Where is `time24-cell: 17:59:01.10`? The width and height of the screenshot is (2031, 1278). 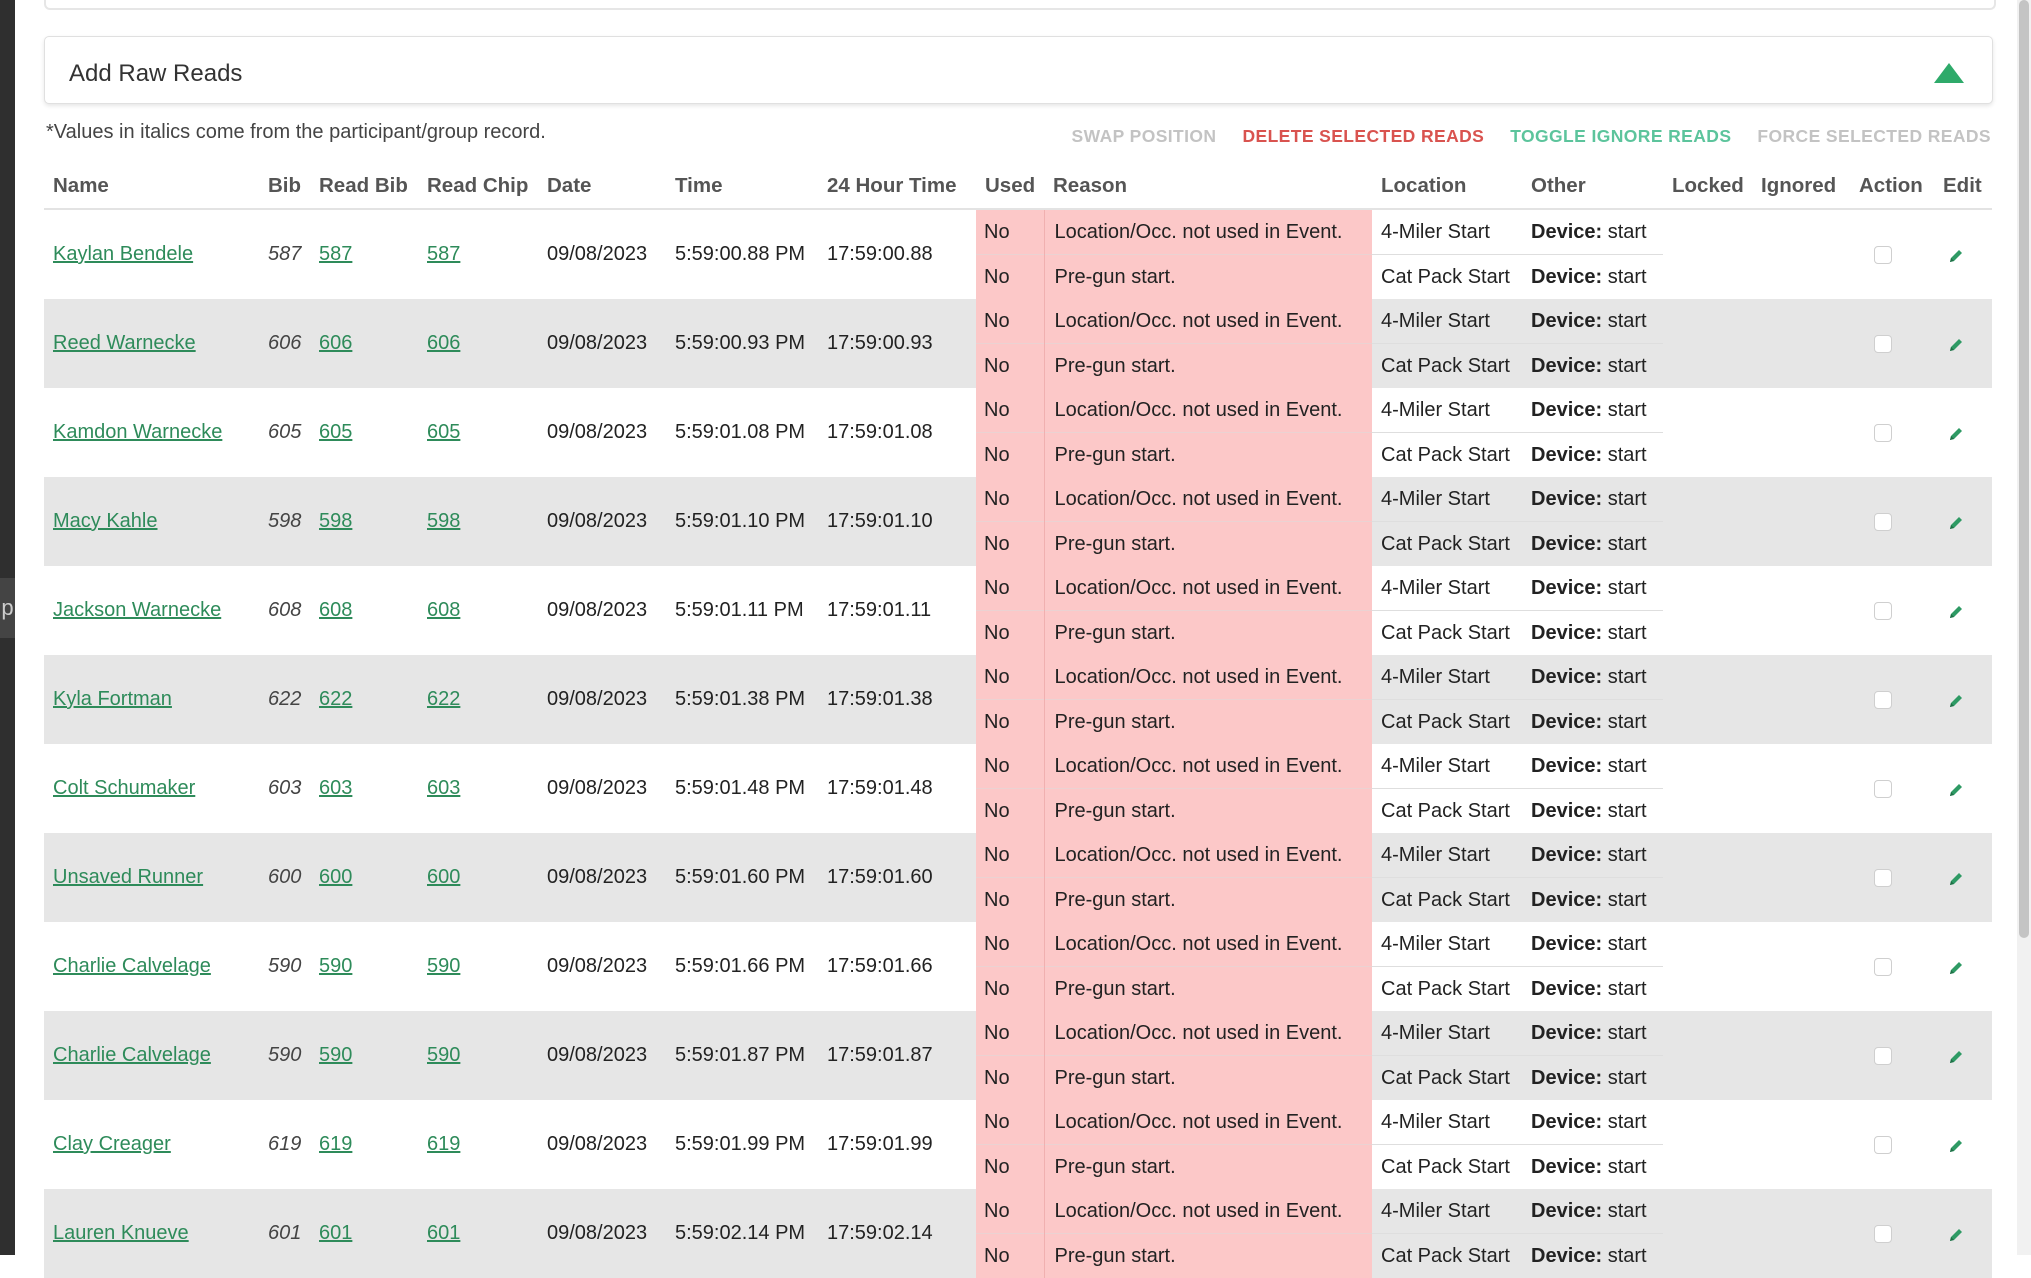
time24-cell: 17:59:01.10 is located at coordinates (897, 521).